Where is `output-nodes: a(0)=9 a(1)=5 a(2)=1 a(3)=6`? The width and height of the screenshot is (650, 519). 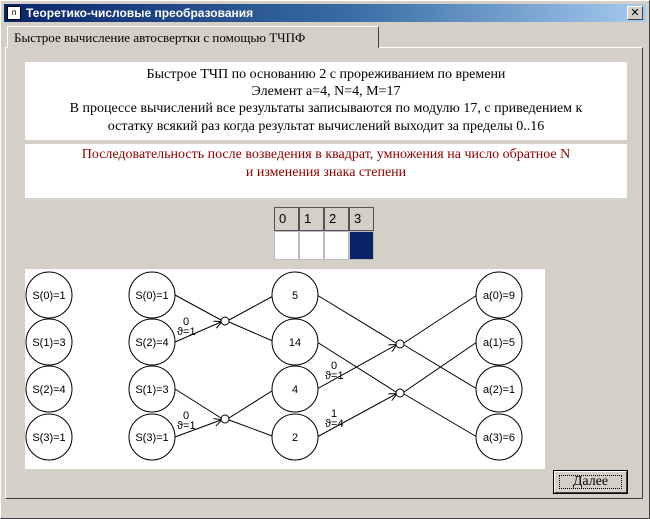 output-nodes: a(0)=9 a(1)=5 a(2)=1 a(3)=6 is located at coordinates (499, 366).